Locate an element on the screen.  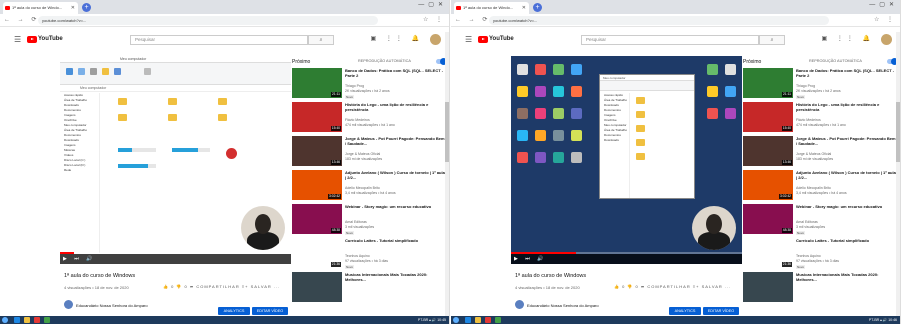
folder-icon is located at coordinates (640, 100).